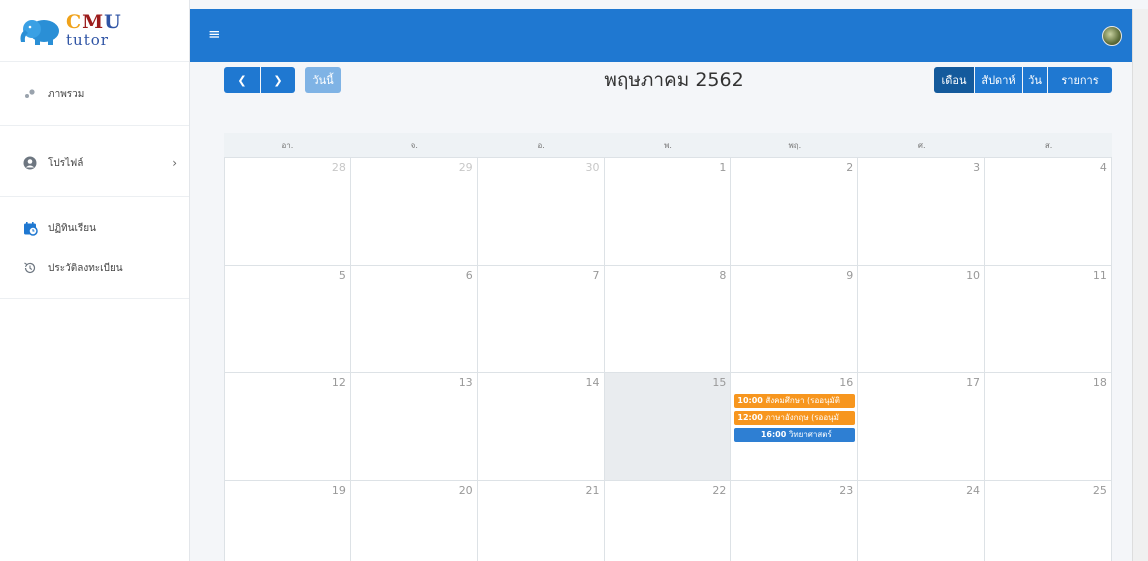 Image resolution: width=1148 pixels, height=561 pixels. What do you see at coordinates (414, 319) in the screenshot?
I see `day-cell: 6` at bounding box center [414, 319].